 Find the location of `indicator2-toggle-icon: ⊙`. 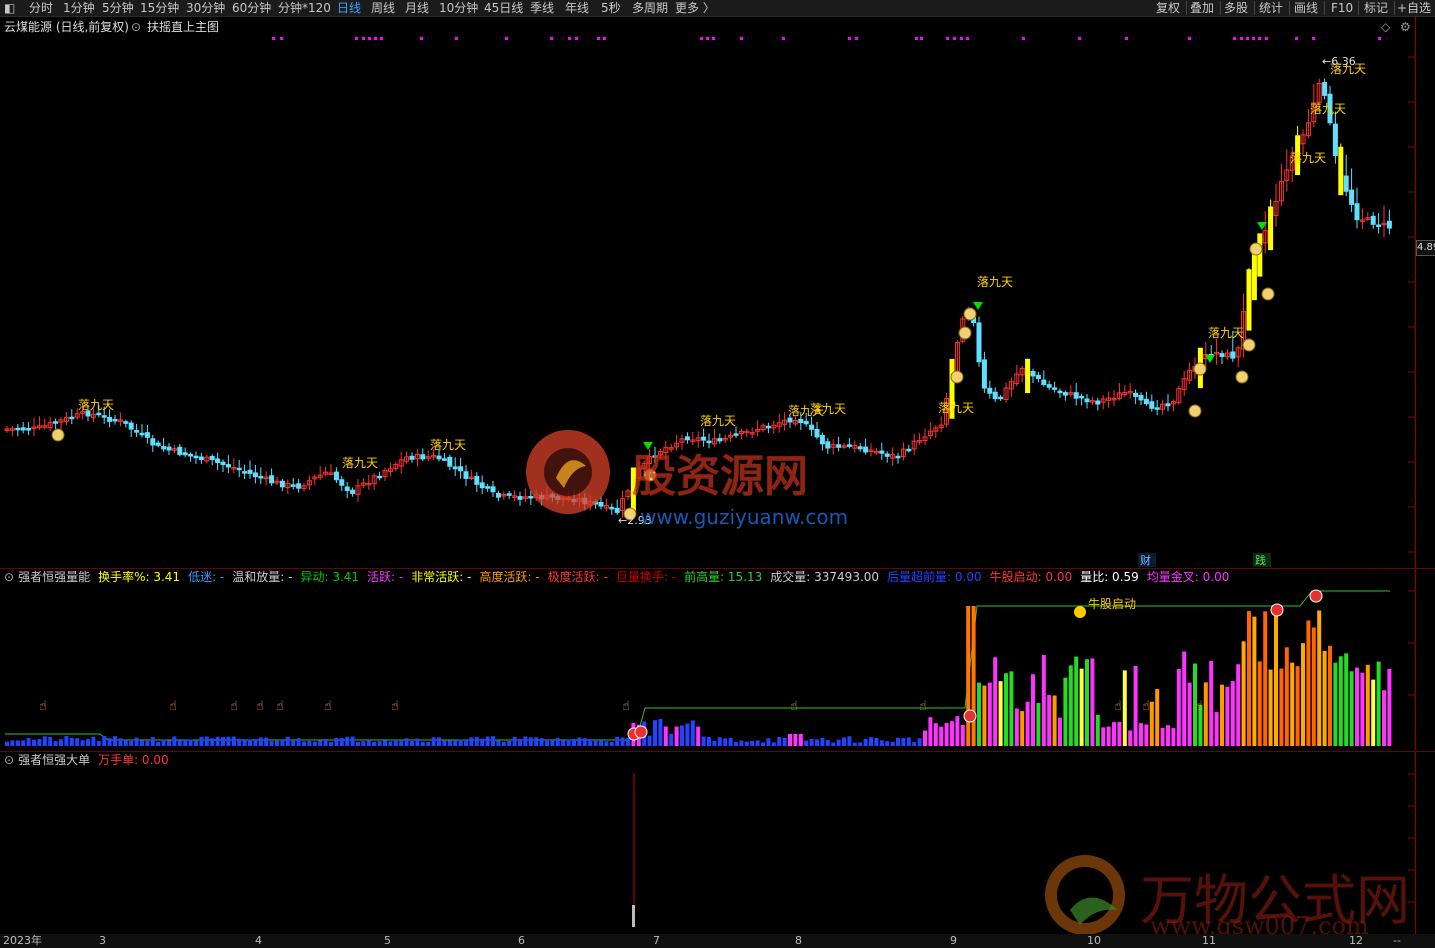

indicator2-toggle-icon: ⊙ is located at coordinates (9, 760).